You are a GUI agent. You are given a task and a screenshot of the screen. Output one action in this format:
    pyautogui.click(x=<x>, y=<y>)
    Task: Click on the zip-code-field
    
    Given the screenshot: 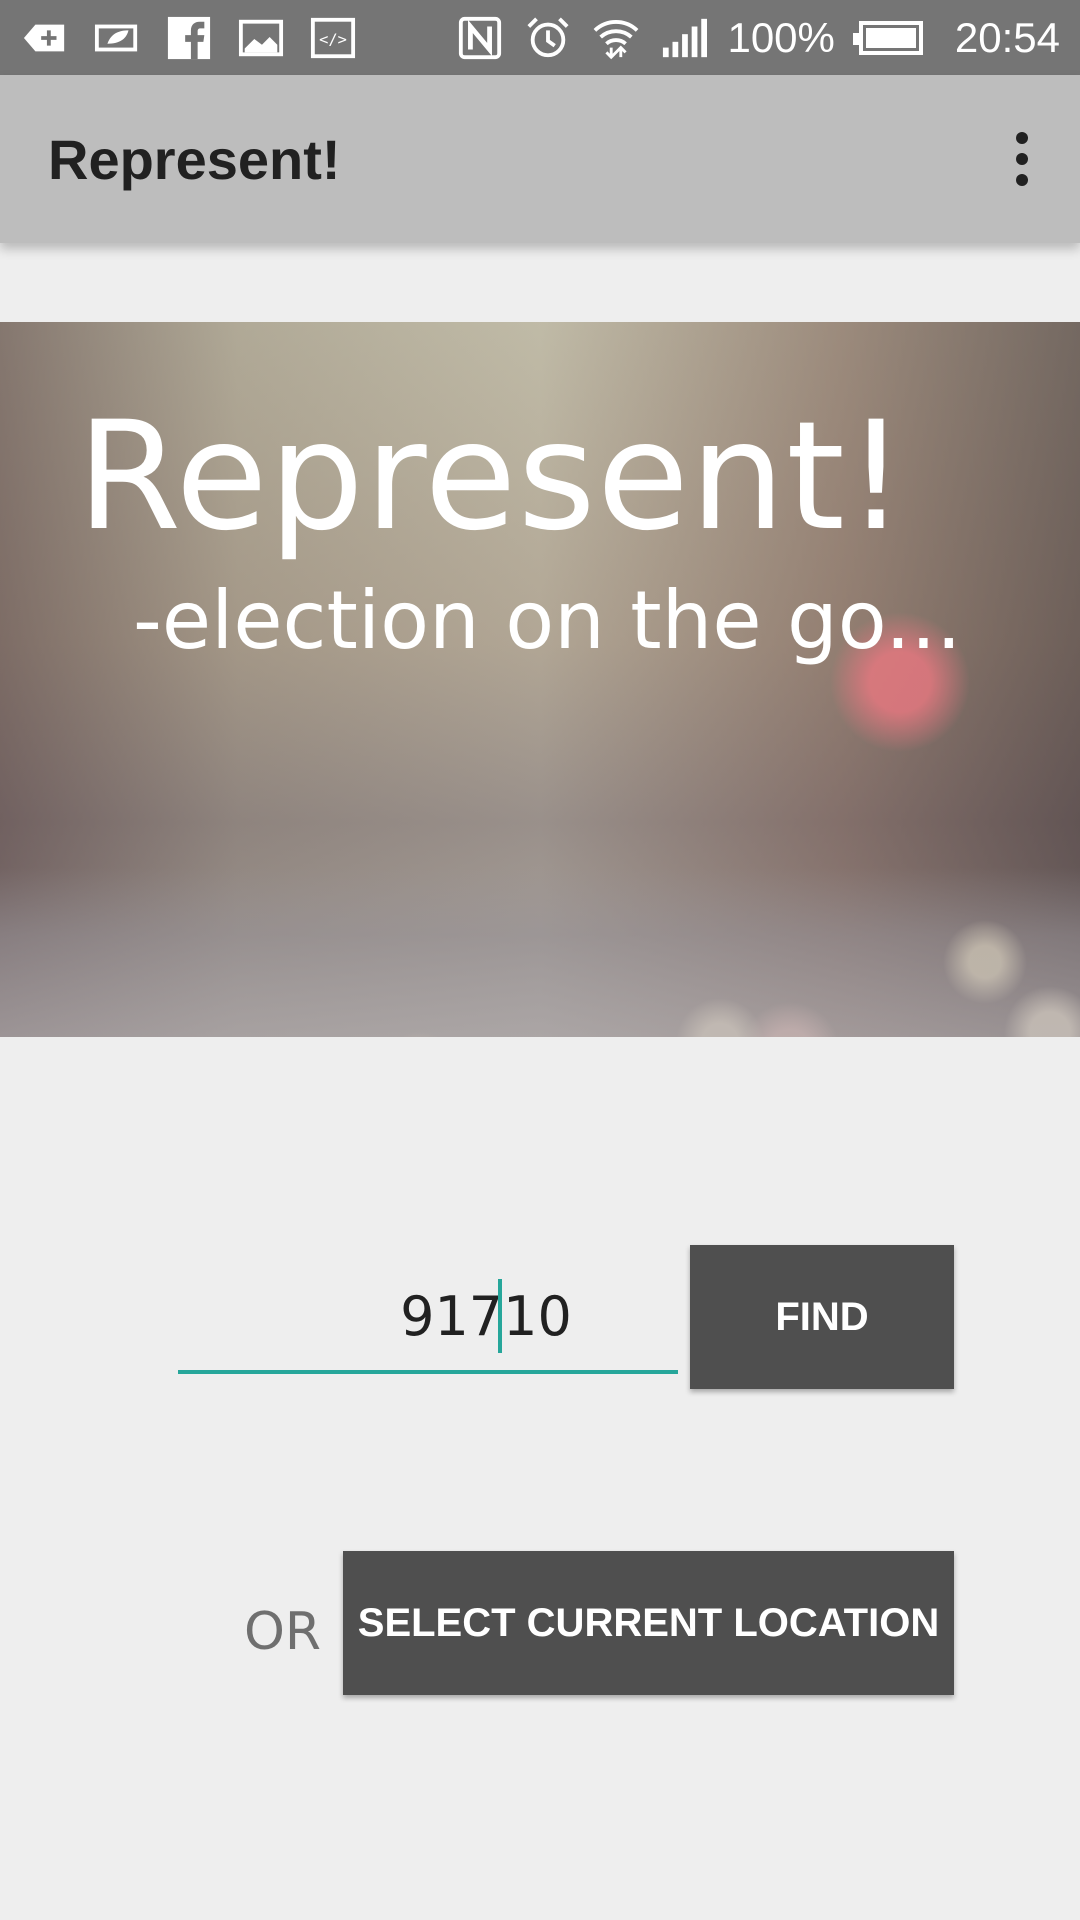 What is the action you would take?
    pyautogui.click(x=428, y=1318)
    